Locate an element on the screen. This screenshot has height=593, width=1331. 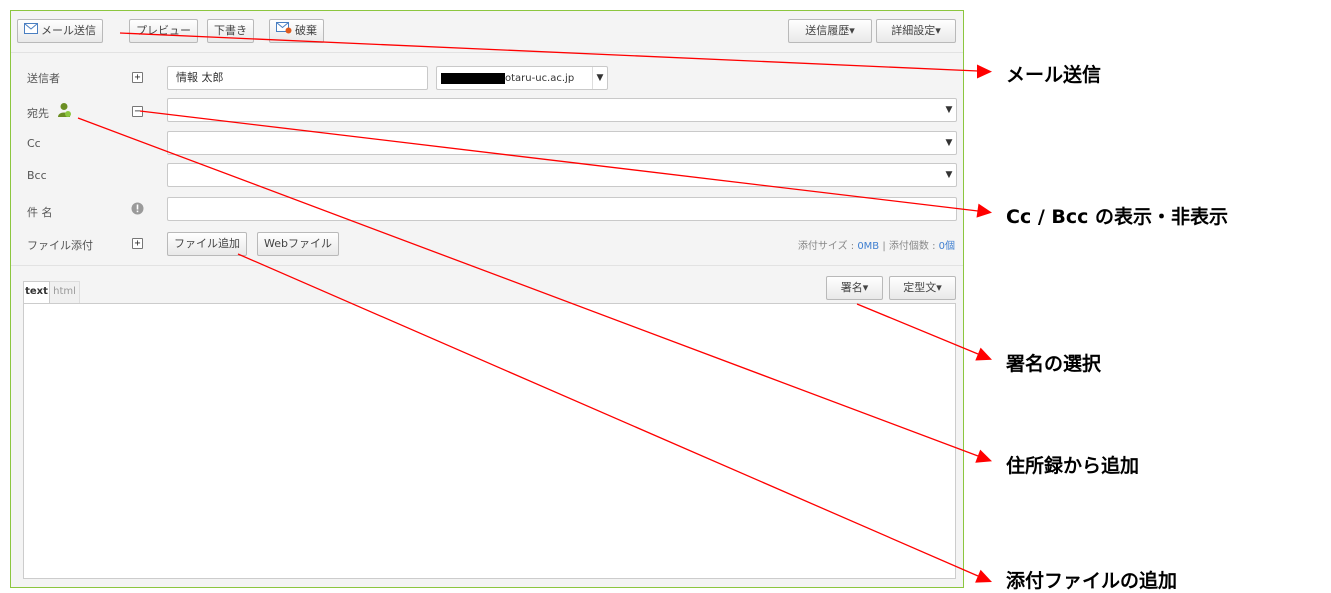
annotation-signature: 署名の選択 is located at coordinates (1054, 364).